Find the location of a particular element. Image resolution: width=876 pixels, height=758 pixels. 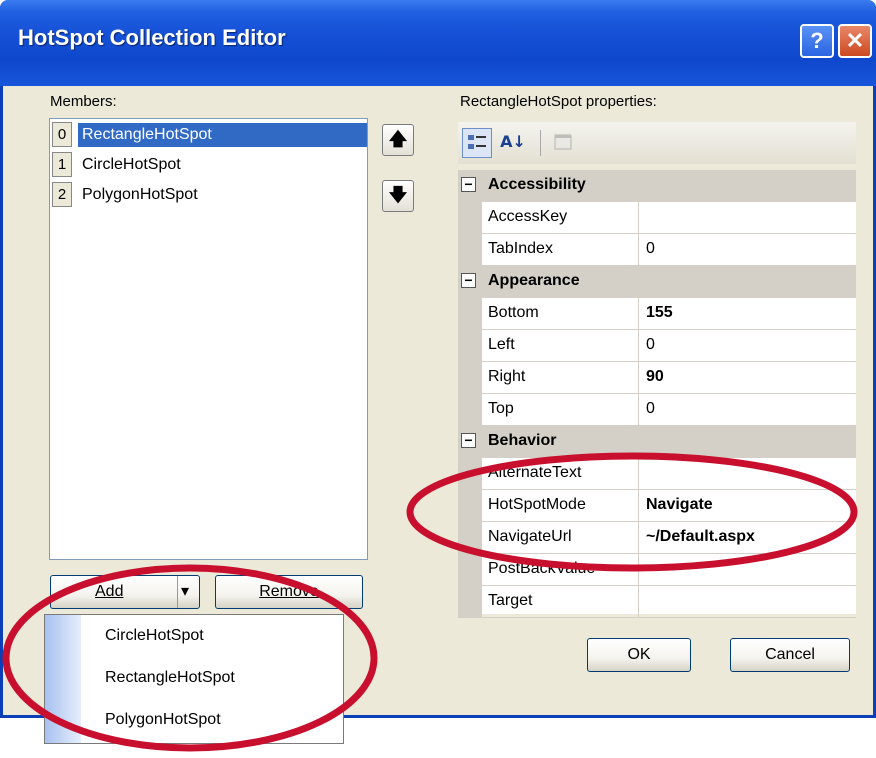

menu-icon-strip is located at coordinates (63, 679).